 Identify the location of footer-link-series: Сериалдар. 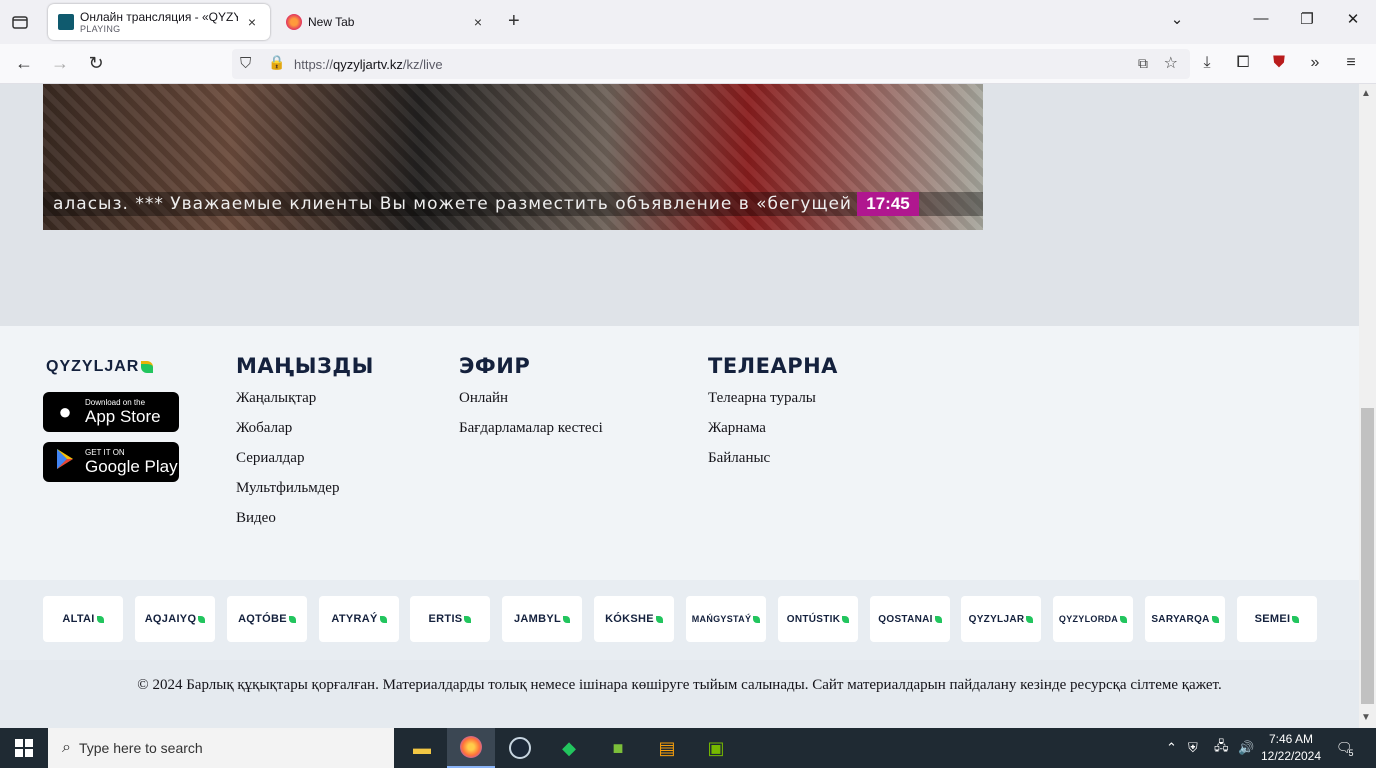
(305, 463).